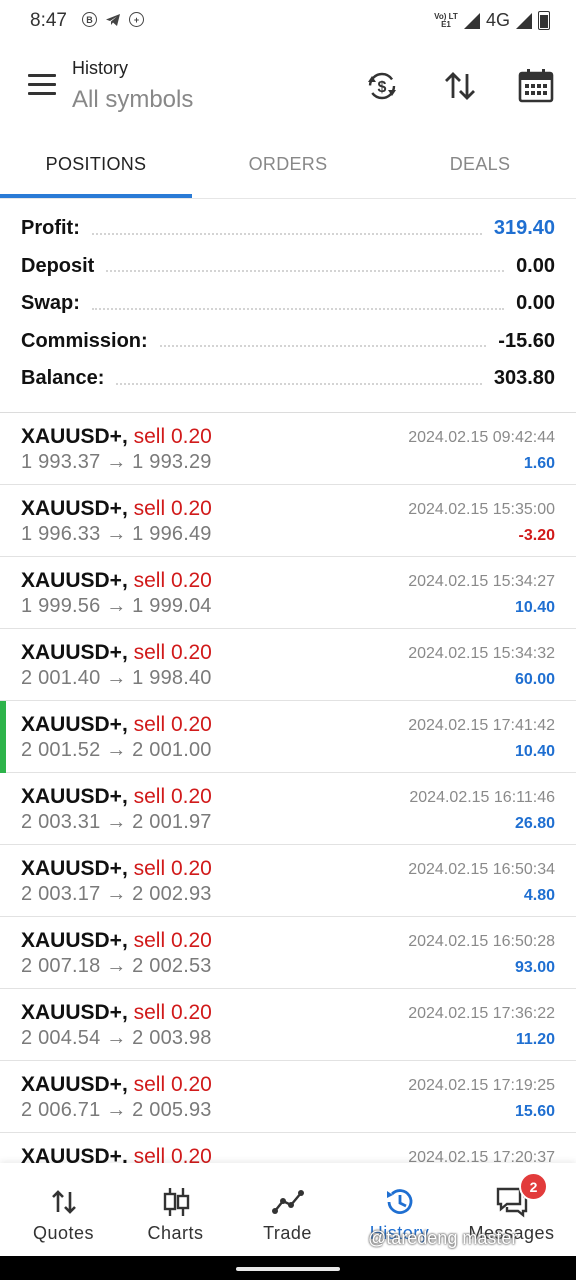 The image size is (576, 1280). What do you see at coordinates (481, 1085) in the screenshot?
I see `deal-time: 2024.02.15 17:19:25` at bounding box center [481, 1085].